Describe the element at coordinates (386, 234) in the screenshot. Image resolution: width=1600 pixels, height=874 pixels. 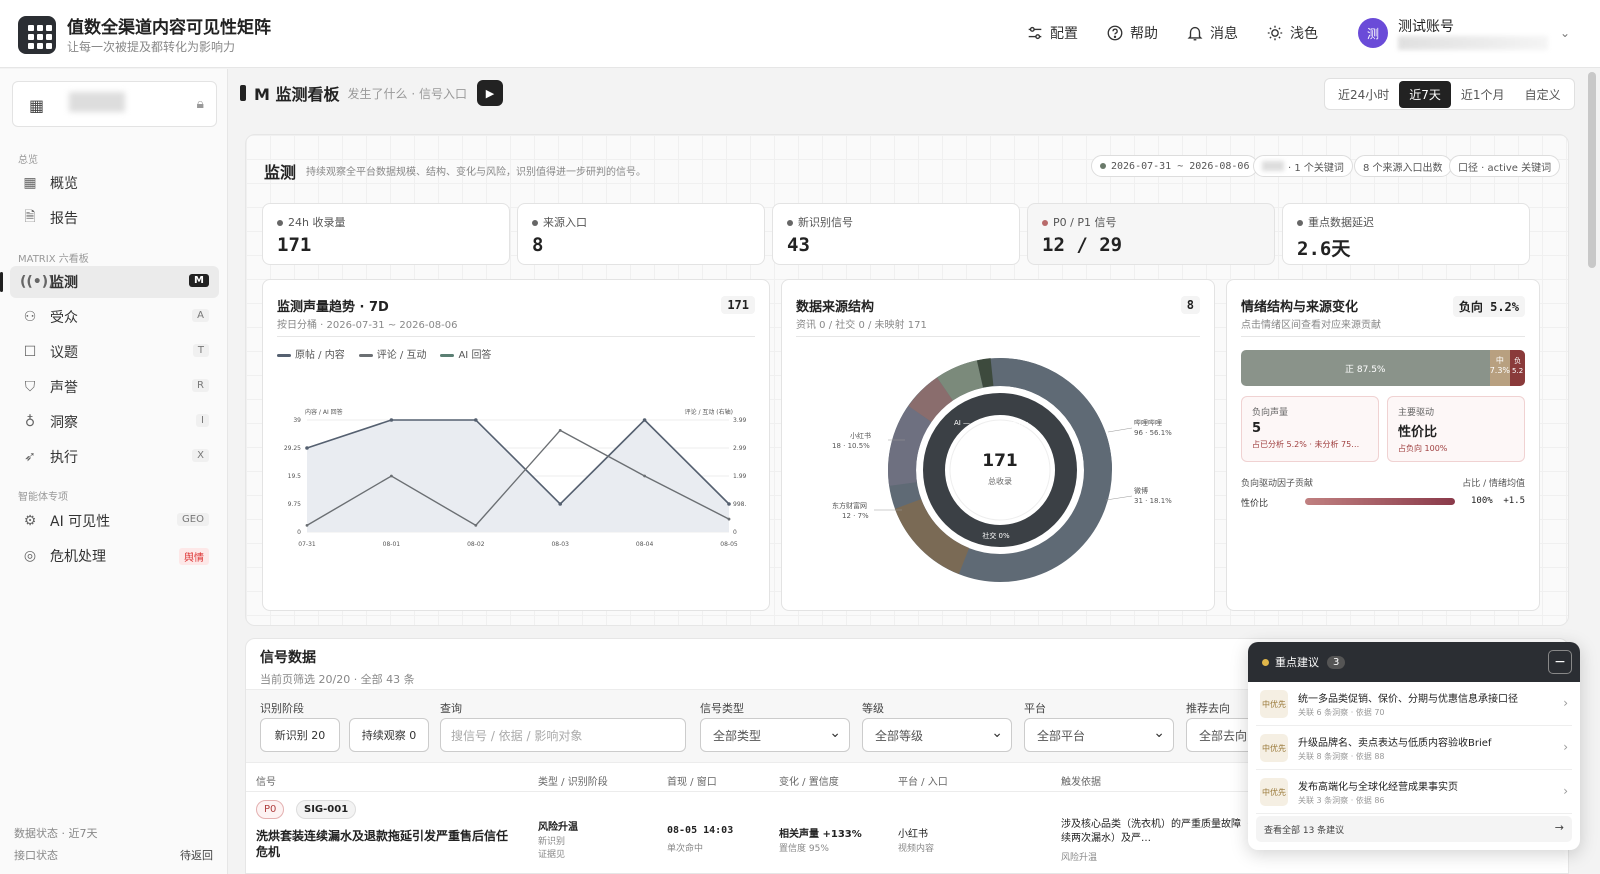
I see `kpi-card: 24h 收录量 171` at that location.